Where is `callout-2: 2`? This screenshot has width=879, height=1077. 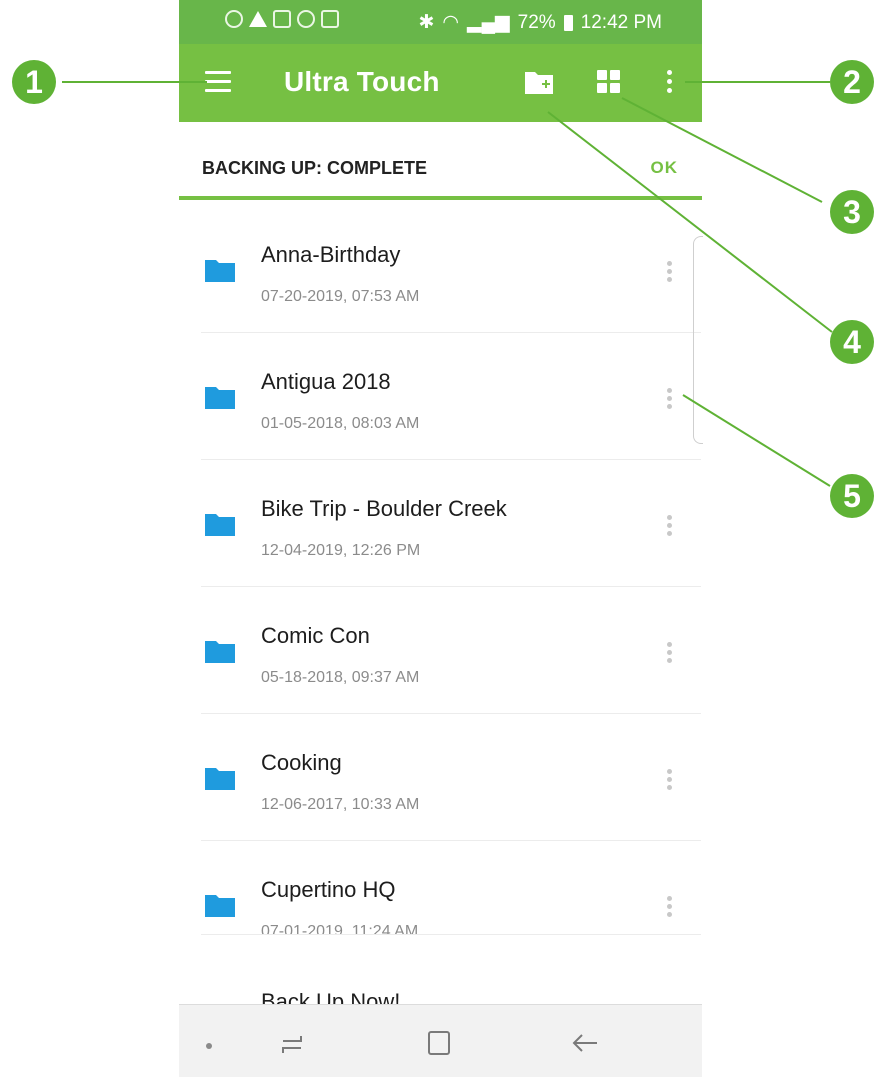
callout-2: 2 is located at coordinates (852, 82).